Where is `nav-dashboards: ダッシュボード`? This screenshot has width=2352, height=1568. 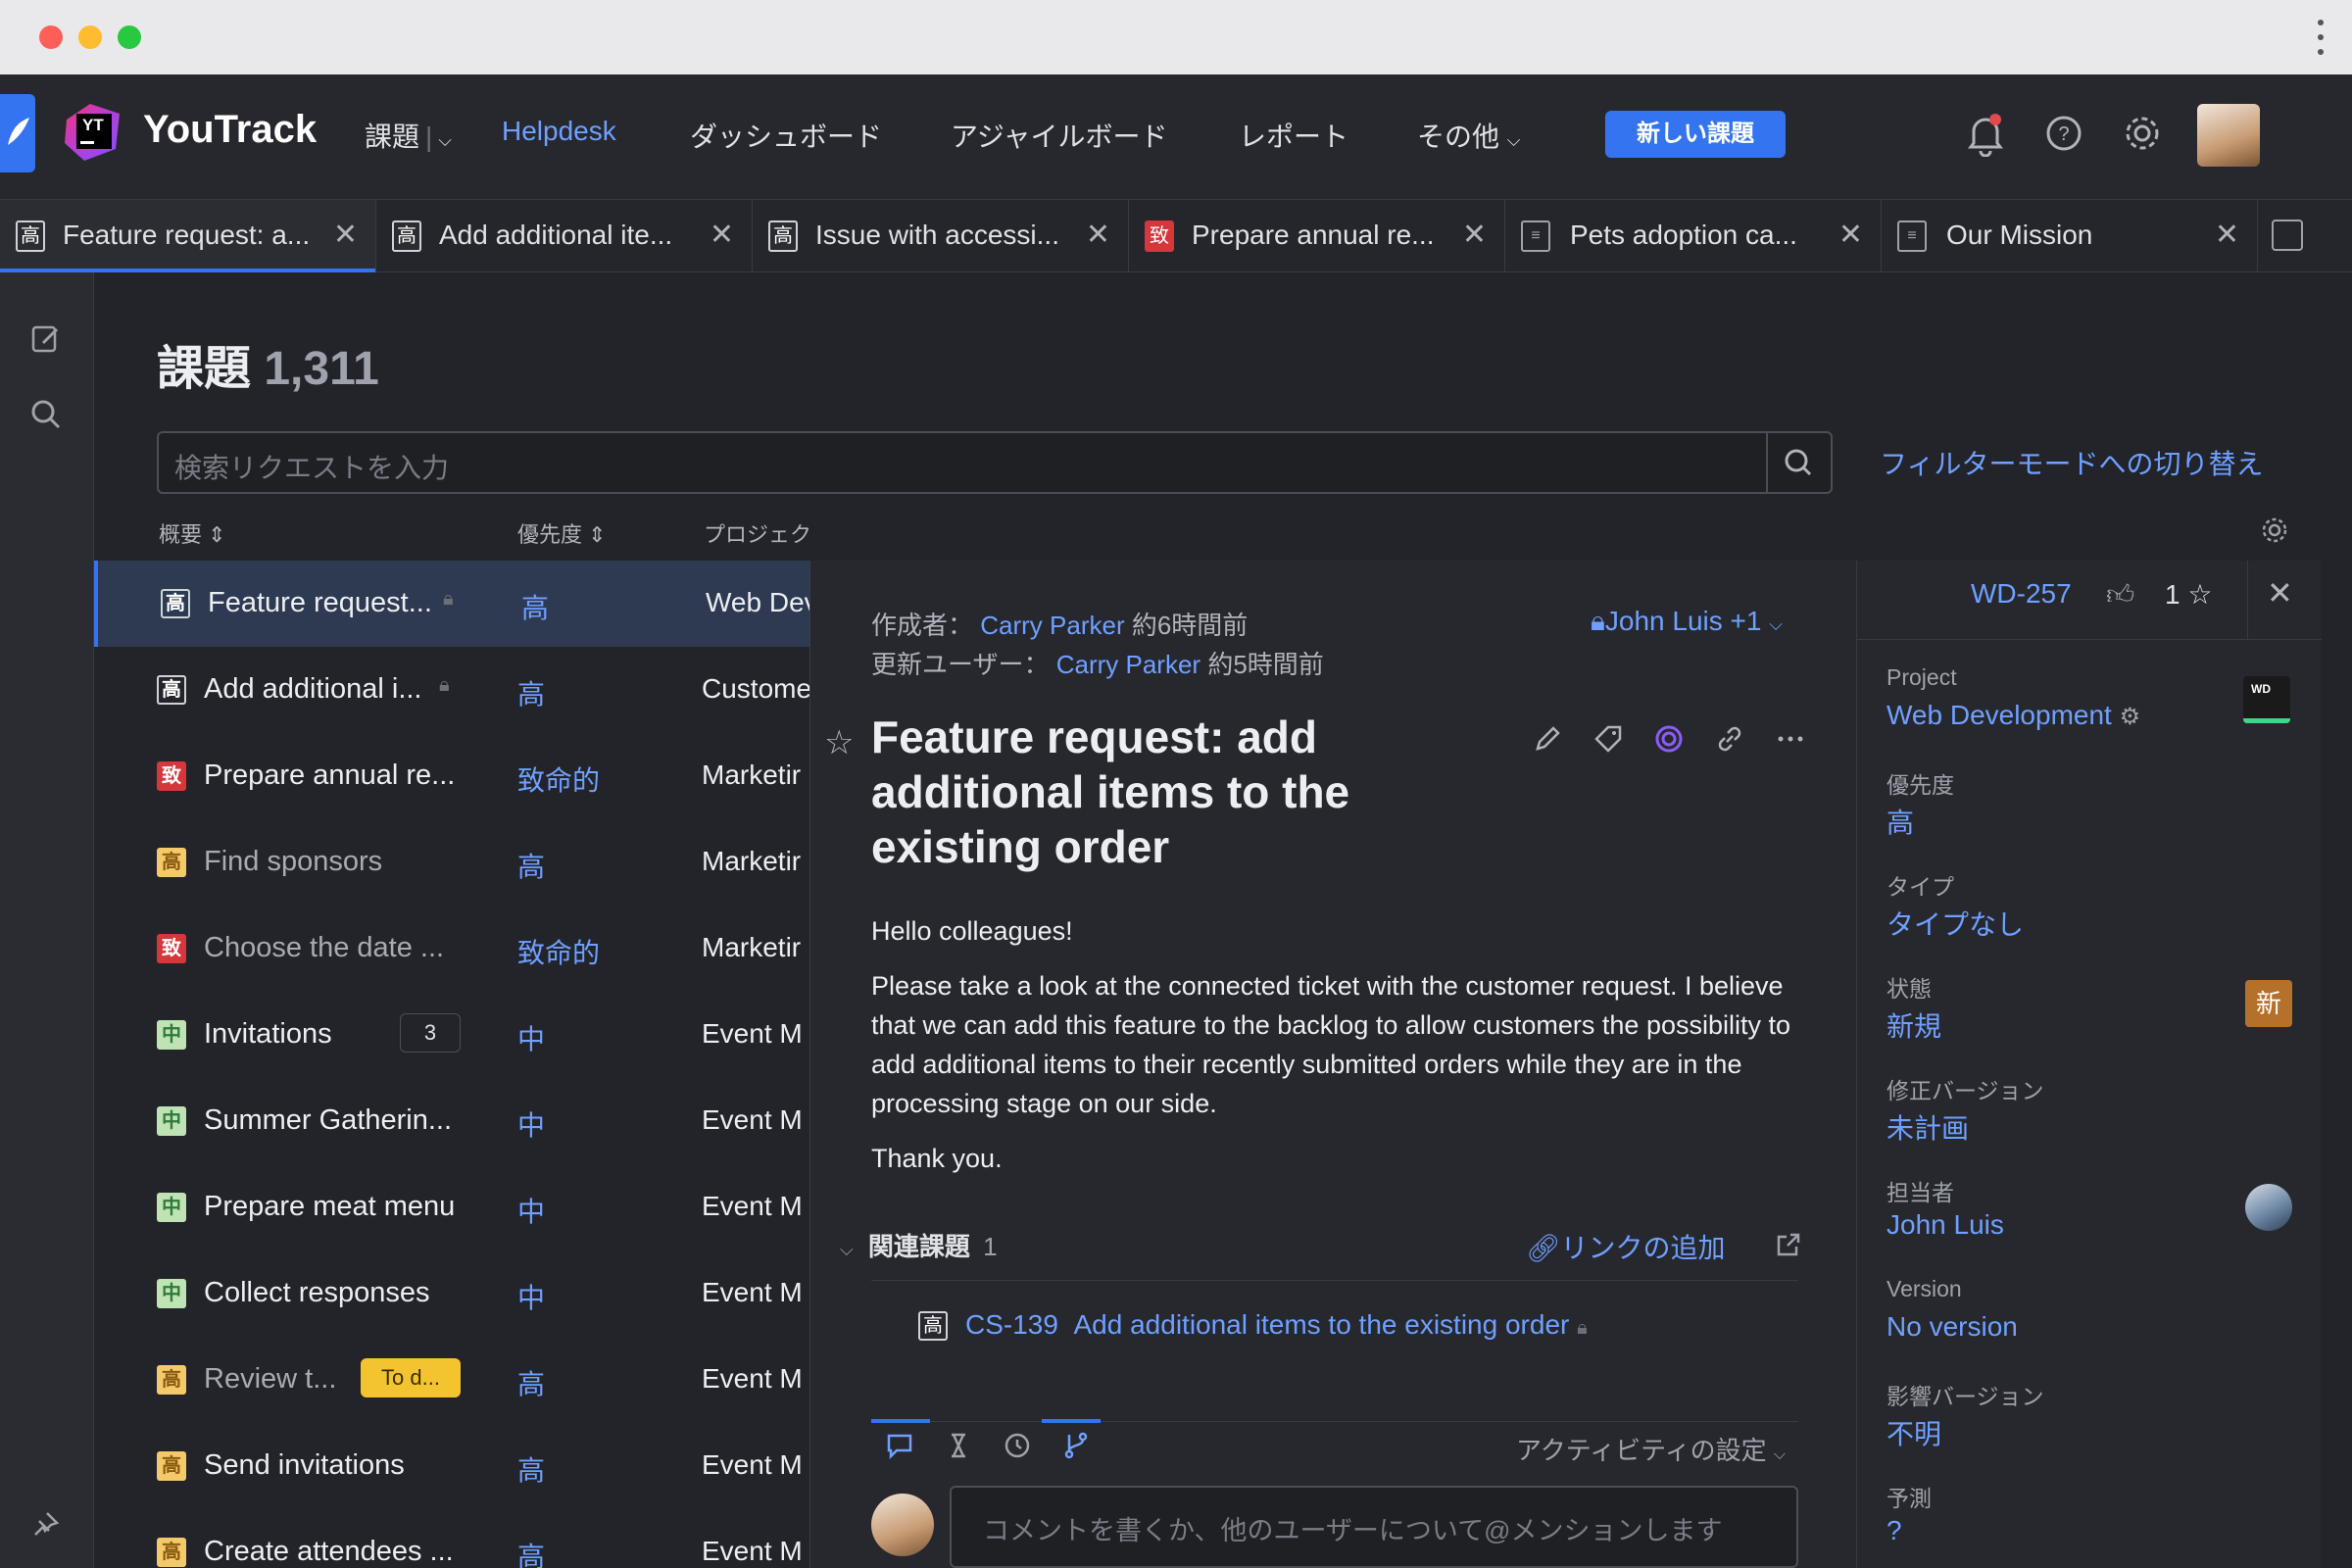 nav-dashboards: ダッシュボード is located at coordinates (786, 135).